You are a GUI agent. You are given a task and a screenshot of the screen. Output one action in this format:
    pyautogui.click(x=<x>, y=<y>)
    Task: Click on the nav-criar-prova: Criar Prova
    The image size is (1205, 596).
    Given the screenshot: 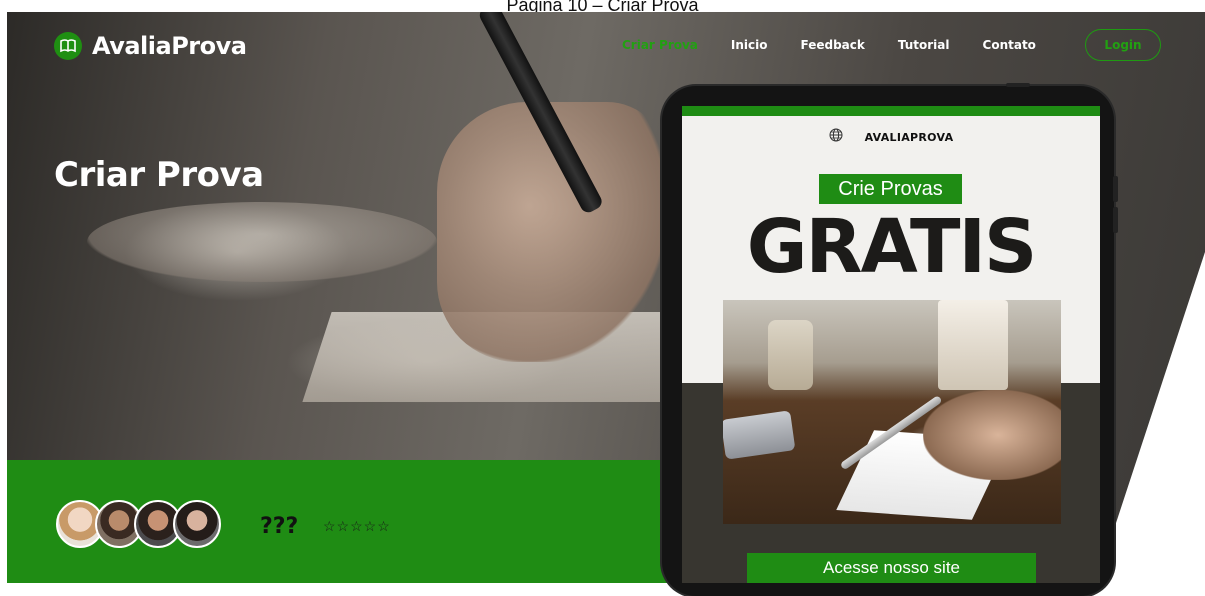 What is the action you would take?
    pyautogui.click(x=660, y=45)
    